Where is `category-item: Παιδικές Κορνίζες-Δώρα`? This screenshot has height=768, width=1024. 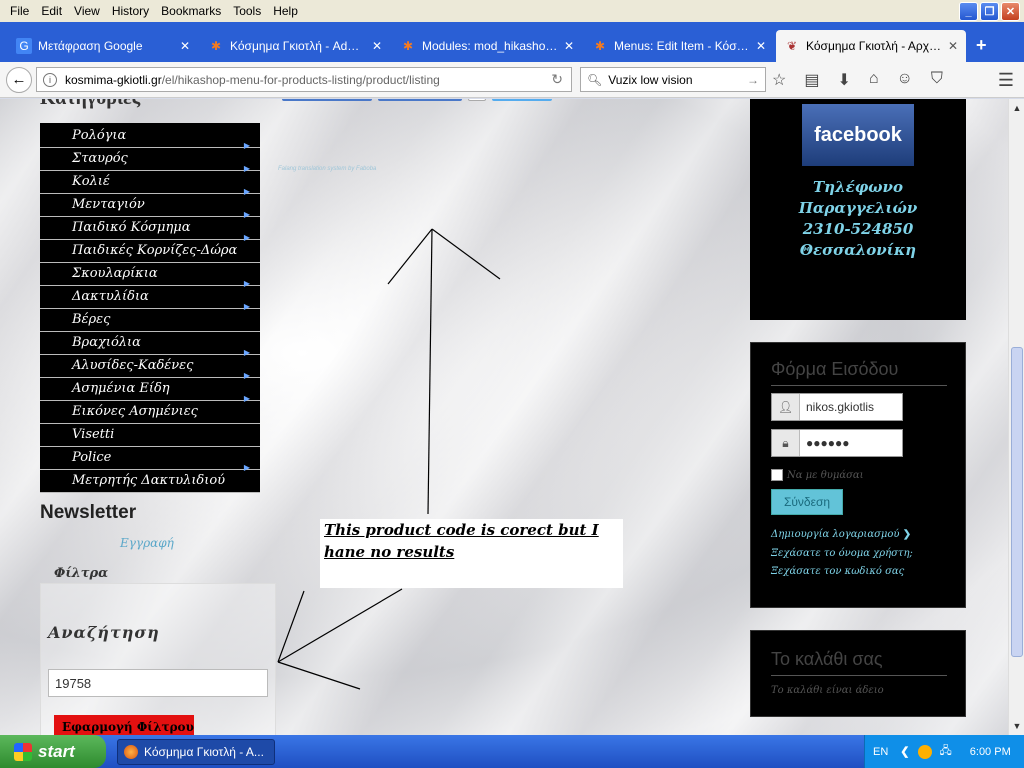 category-item: Παιδικές Κορνίζες-Δώρα is located at coordinates (150, 251).